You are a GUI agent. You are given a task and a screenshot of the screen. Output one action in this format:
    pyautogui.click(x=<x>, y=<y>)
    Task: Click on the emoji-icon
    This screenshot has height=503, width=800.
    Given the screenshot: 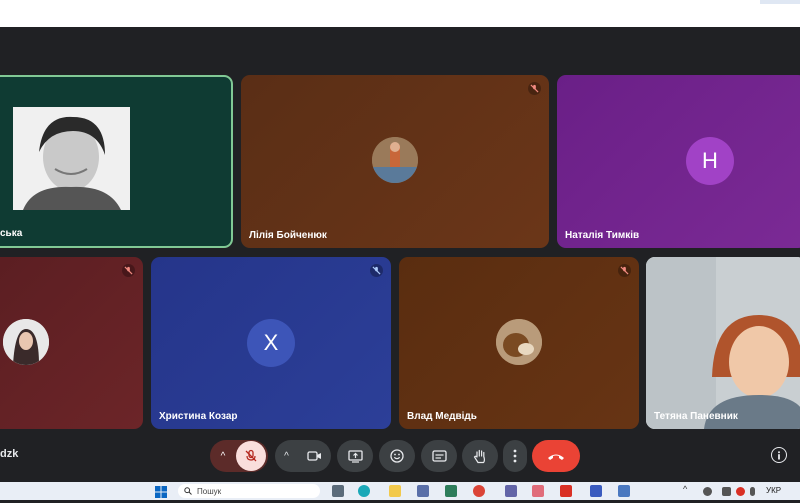 What is the action you would take?
    pyautogui.click(x=397, y=456)
    